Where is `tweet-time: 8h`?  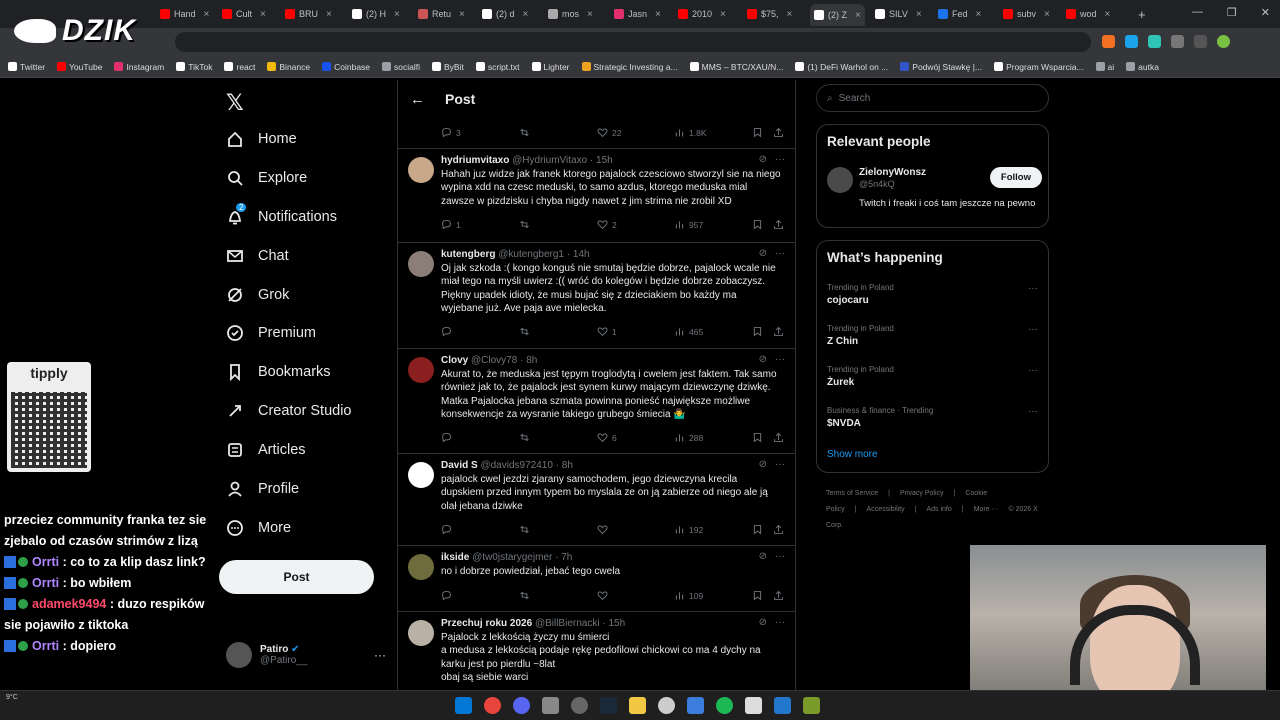 tweet-time: 8h is located at coordinates (531, 360).